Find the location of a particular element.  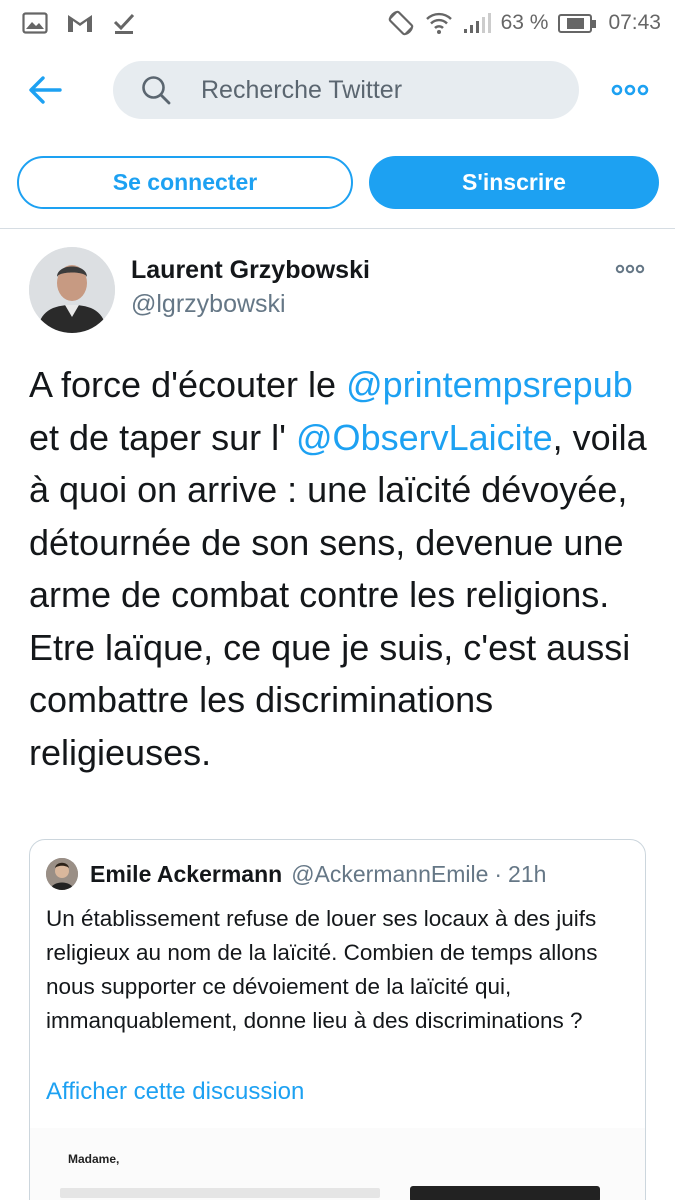

attached-image-text: Madame, is located at coordinates (94, 1159).